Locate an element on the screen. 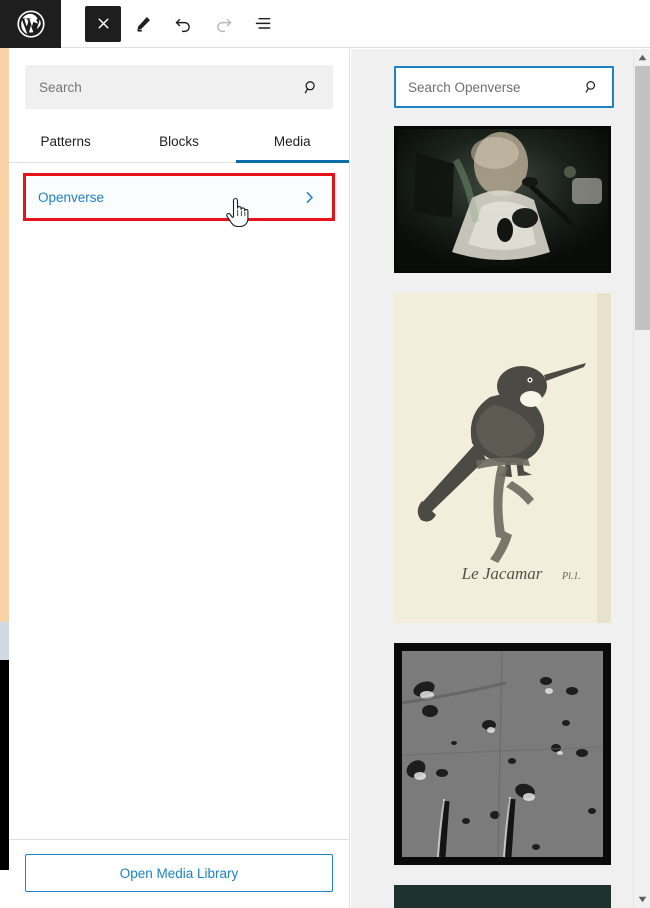  openverse-search-field is located at coordinates (508, 87).